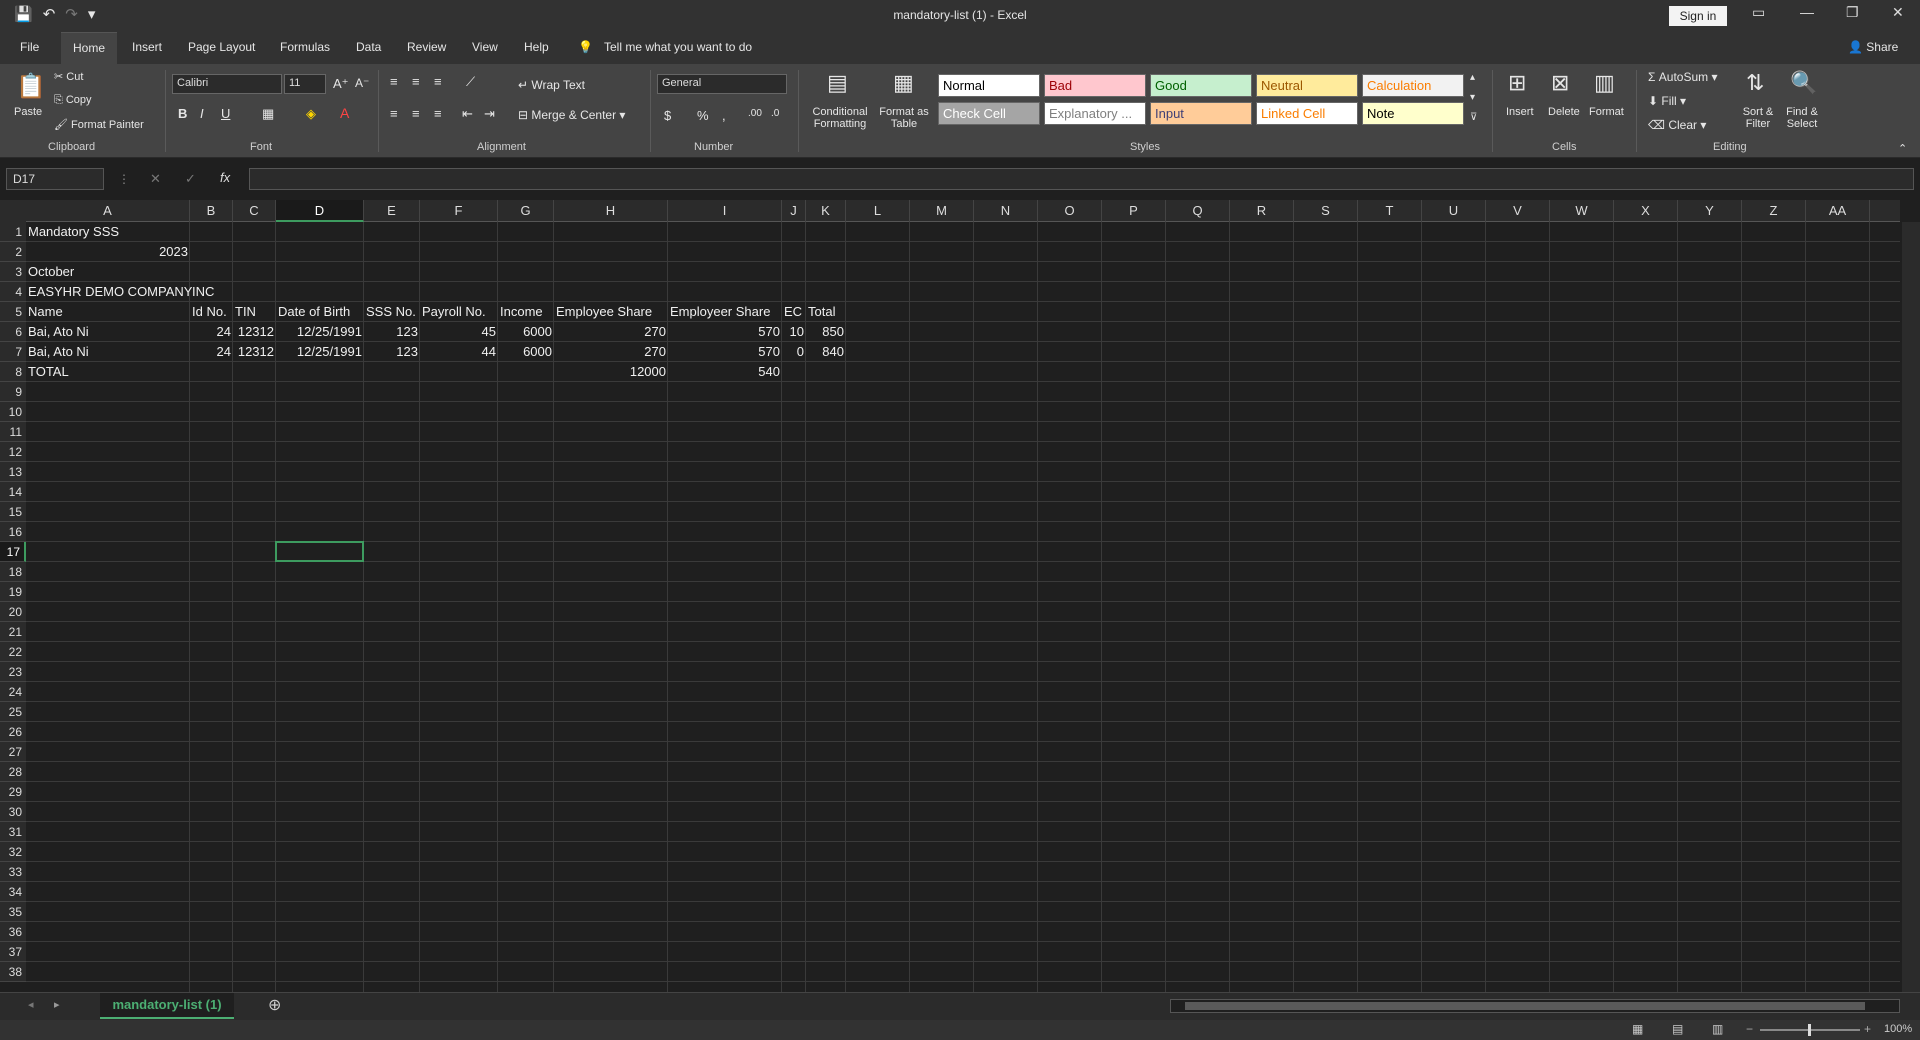 This screenshot has height=1040, width=1920. What do you see at coordinates (826, 211) in the screenshot?
I see `column-header-k: K` at bounding box center [826, 211].